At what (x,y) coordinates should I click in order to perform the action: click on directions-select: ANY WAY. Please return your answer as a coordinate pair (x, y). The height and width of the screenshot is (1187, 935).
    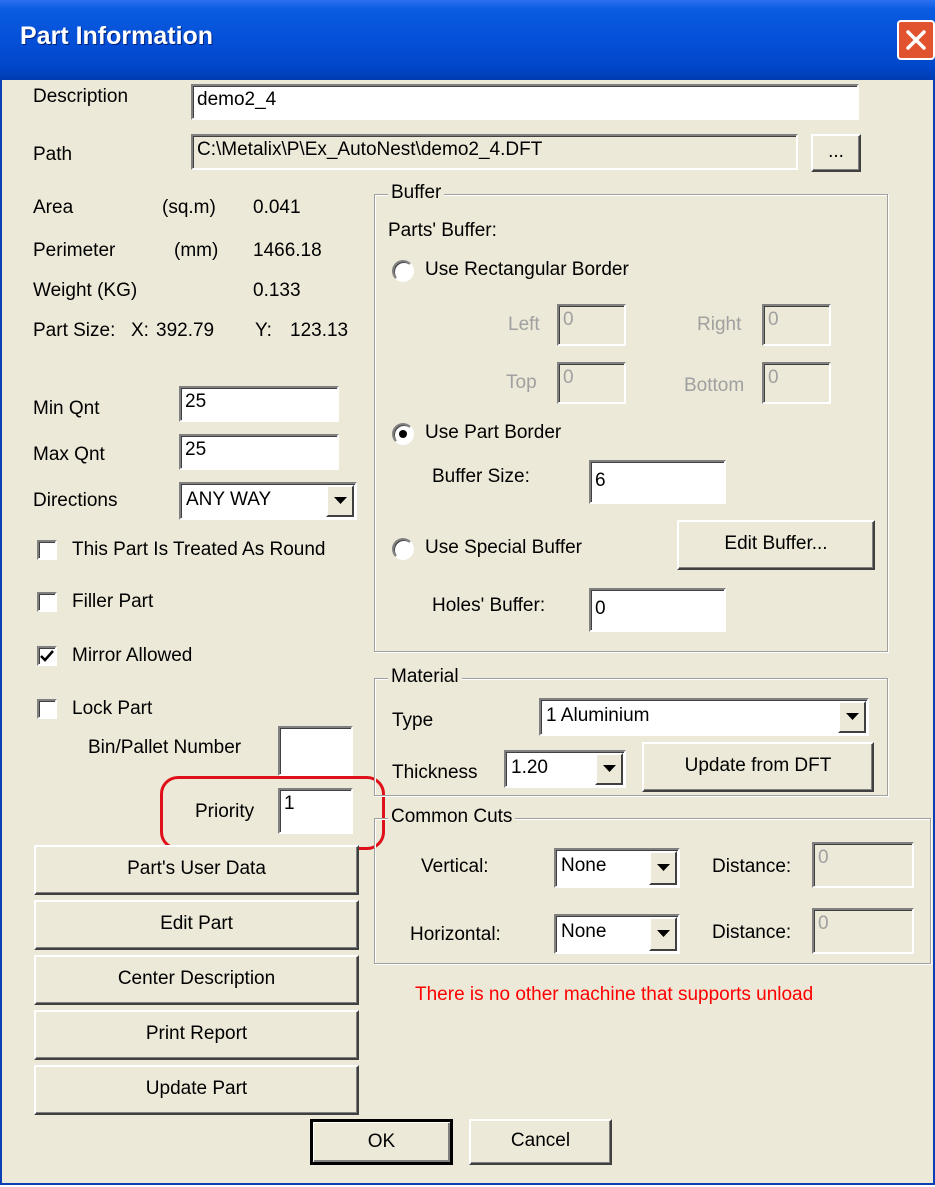
    Looking at the image, I should click on (268, 501).